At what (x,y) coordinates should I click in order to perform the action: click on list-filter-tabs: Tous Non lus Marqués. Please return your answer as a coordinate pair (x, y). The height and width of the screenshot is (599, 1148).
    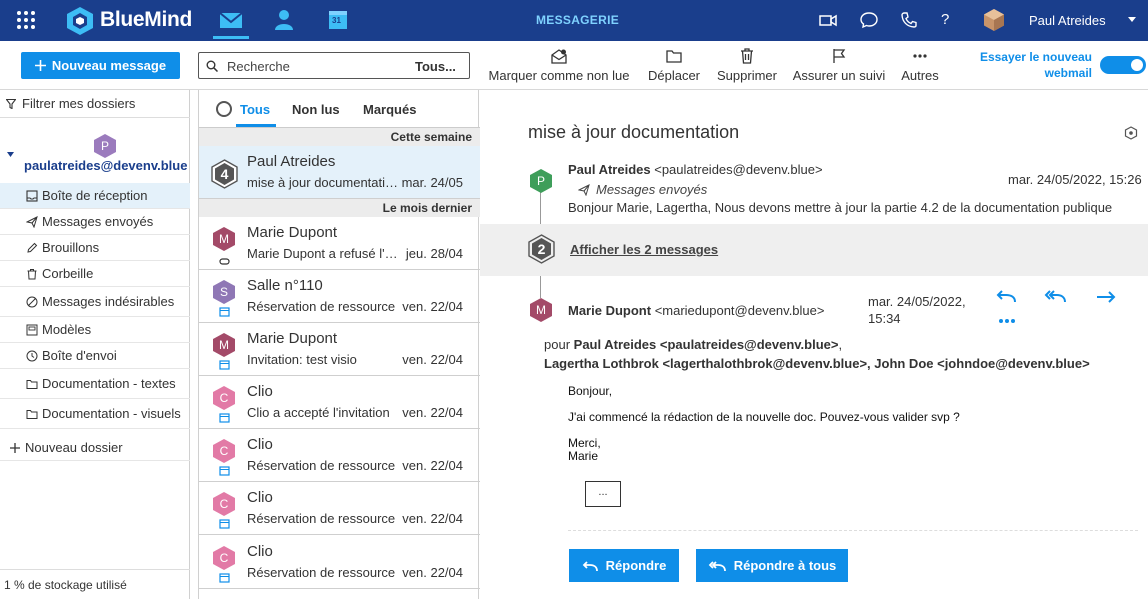
    Looking at the image, I should click on (339, 109).